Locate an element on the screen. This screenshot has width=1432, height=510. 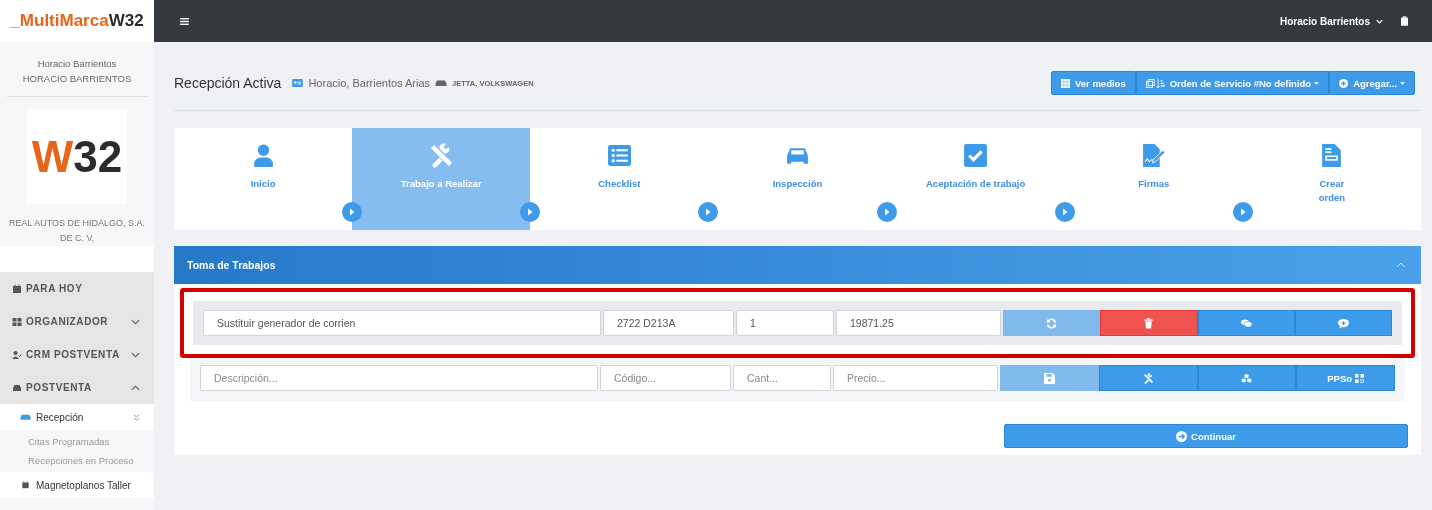
wizard-step: Aceptación de trabajo is located at coordinates (975, 179).